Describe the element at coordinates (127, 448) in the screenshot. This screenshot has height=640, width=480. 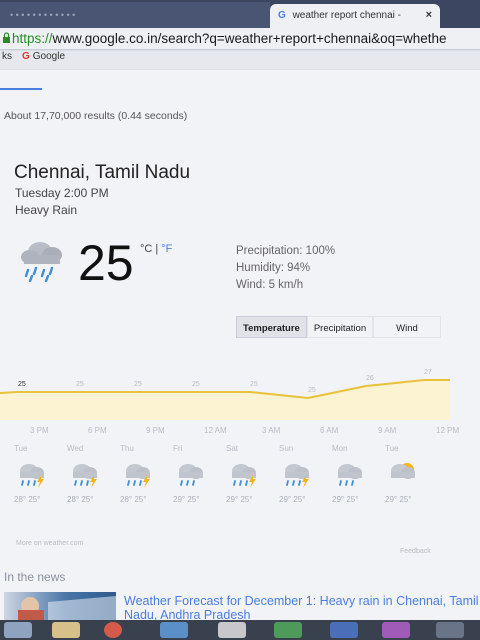
I see `day-name: Thu` at that location.